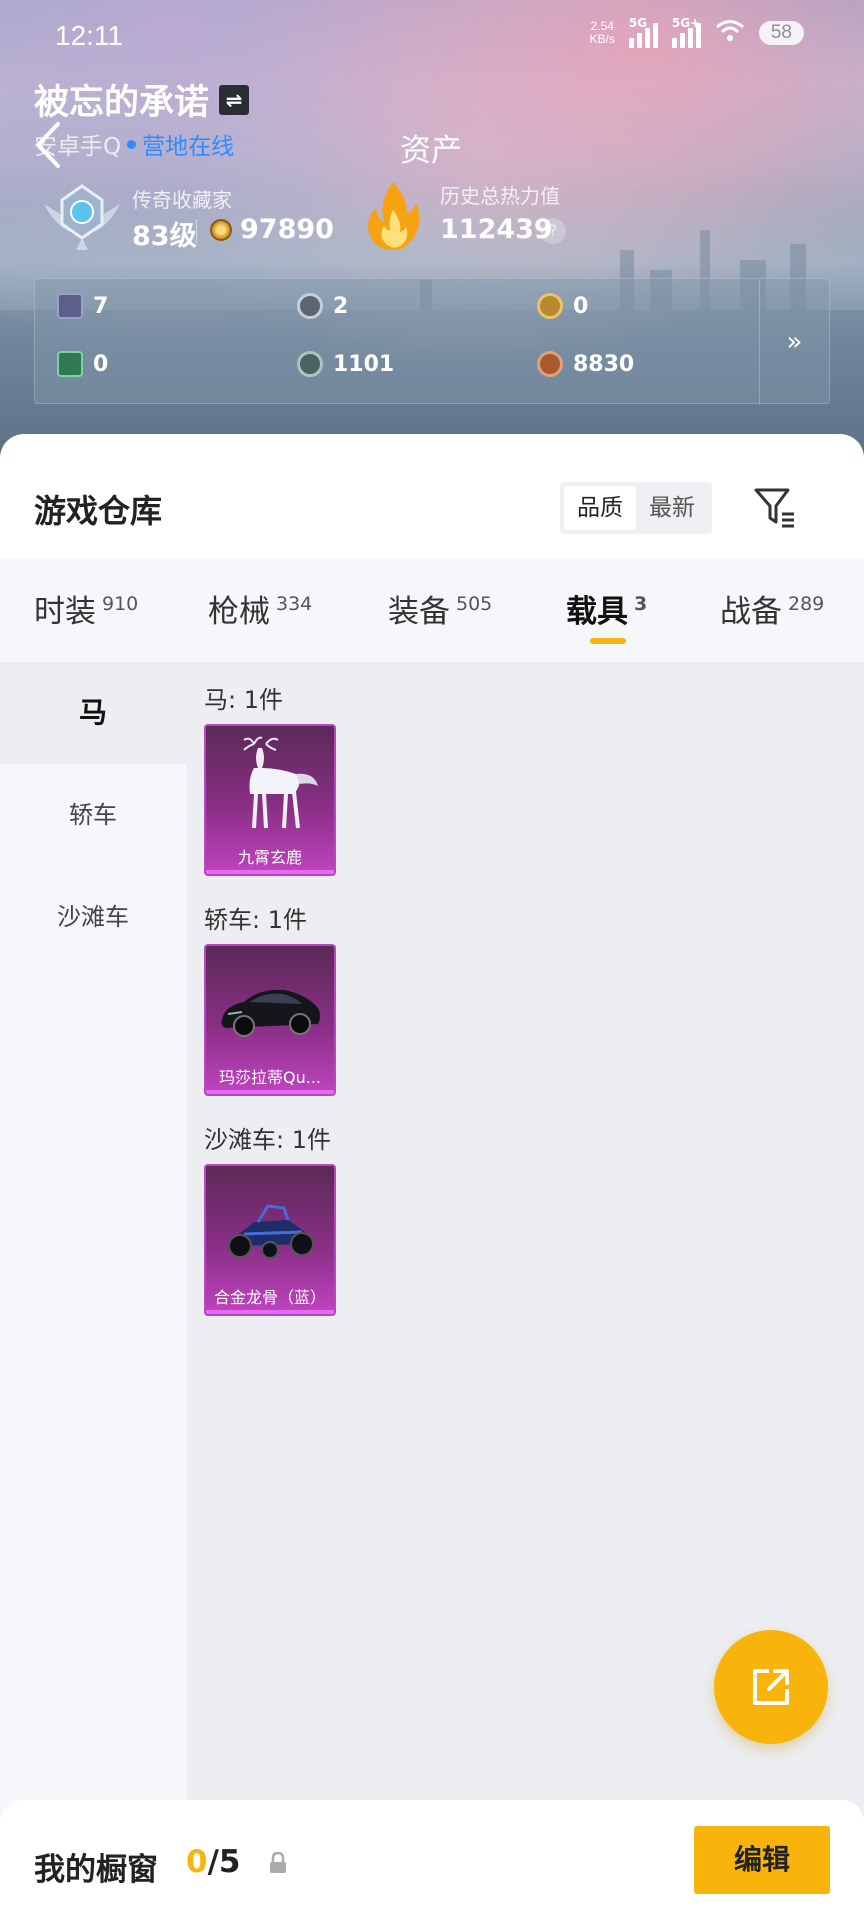  What do you see at coordinates (278, 1862) in the screenshot?
I see `lock-icon` at bounding box center [278, 1862].